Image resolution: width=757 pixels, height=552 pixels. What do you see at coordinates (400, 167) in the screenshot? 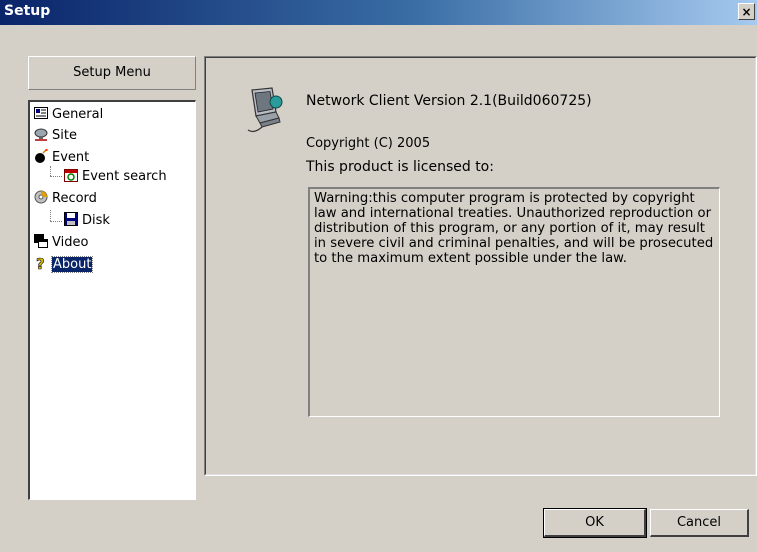
I see `licensed-to-label: This product is licensed to:` at bounding box center [400, 167].